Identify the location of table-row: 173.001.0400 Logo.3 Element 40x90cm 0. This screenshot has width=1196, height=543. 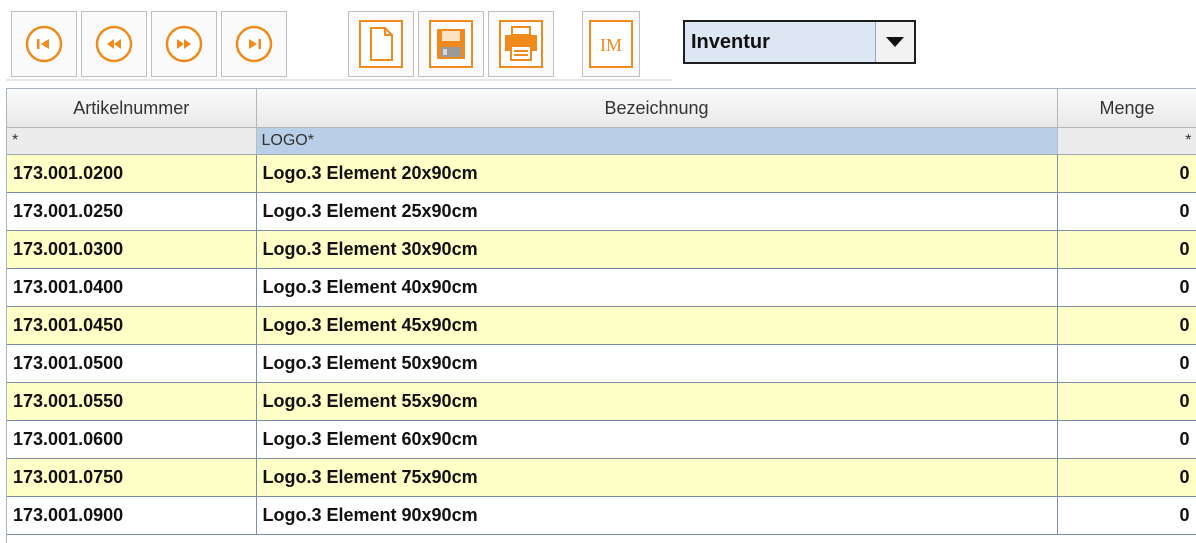
(601, 287).